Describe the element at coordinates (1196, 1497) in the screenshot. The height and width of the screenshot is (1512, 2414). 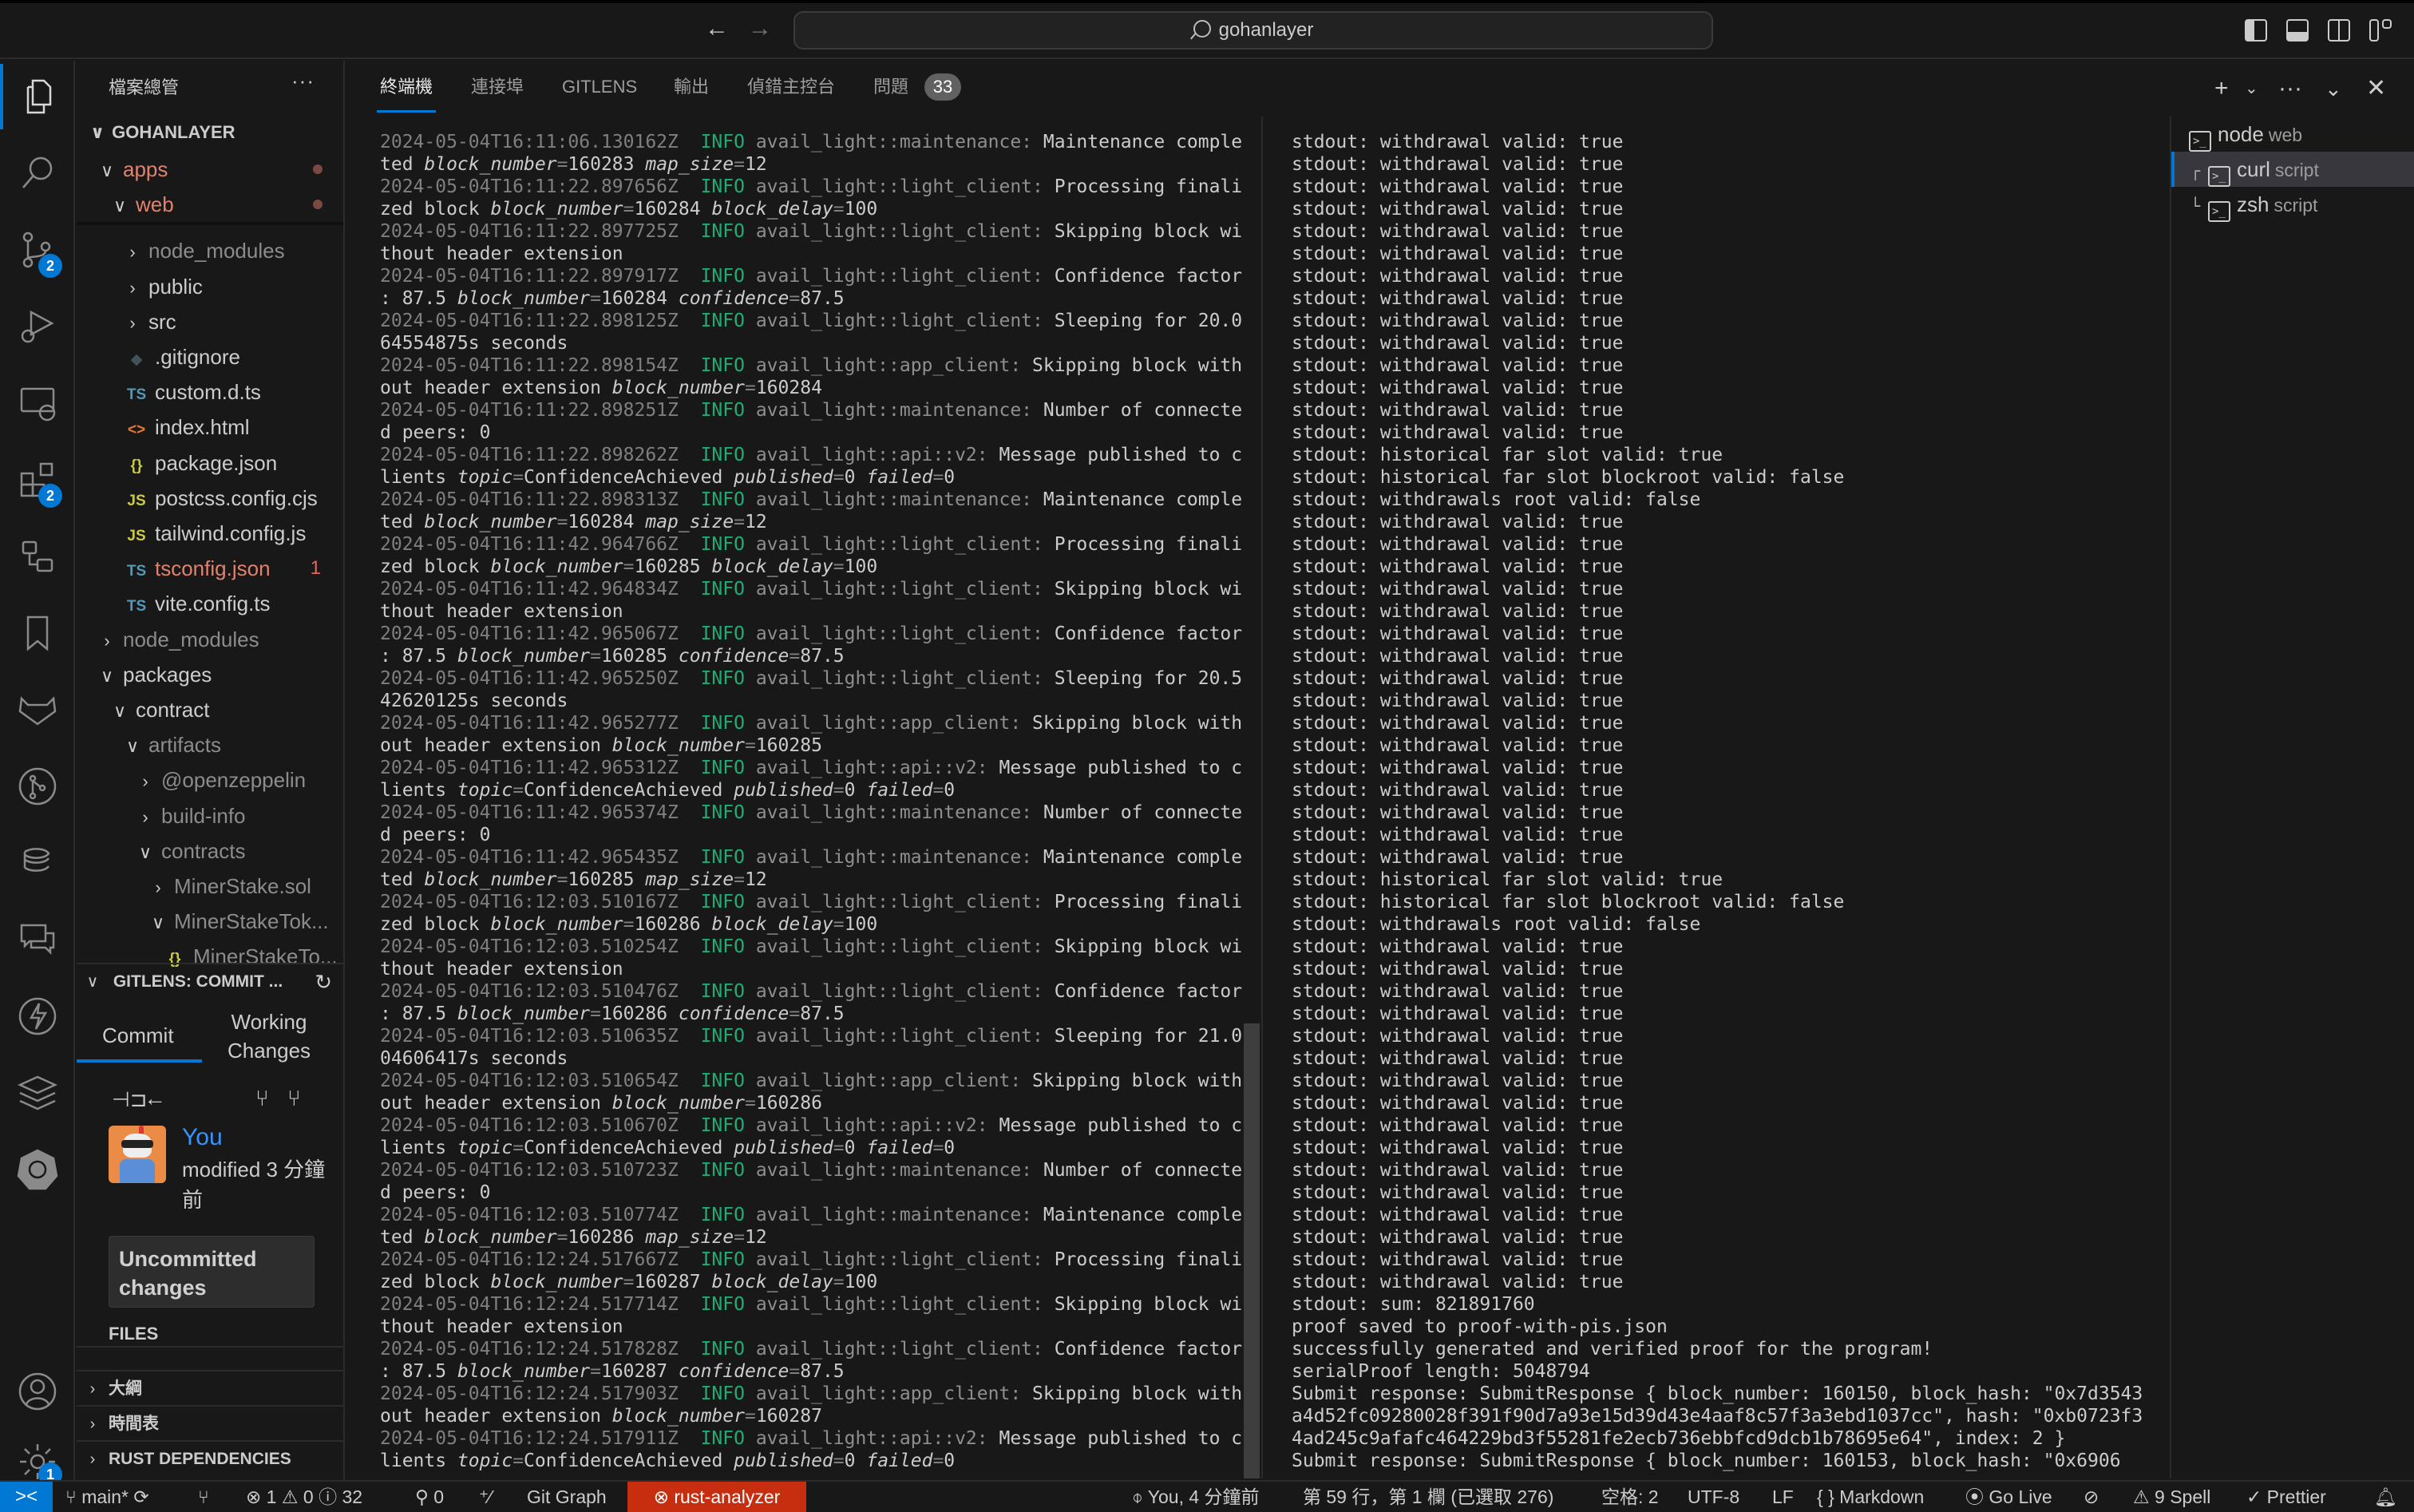
I see `git-blame-indicator: ⌽ You, 4 分鐘前` at that location.